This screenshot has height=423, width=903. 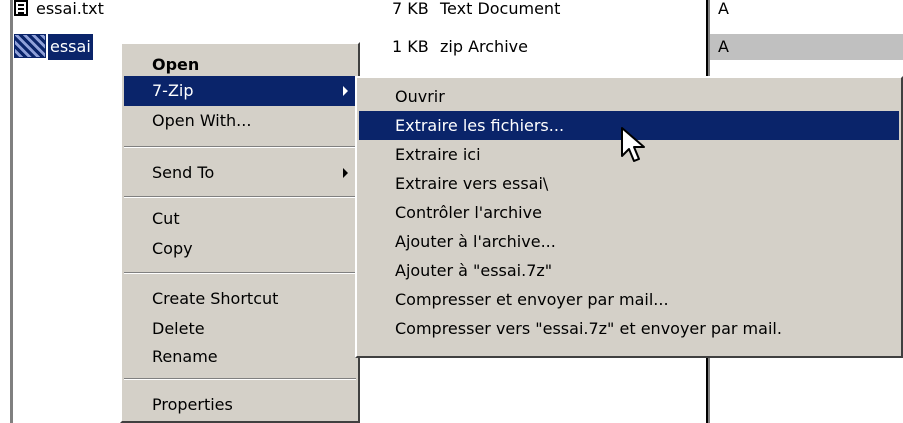 What do you see at coordinates (633, 144) in the screenshot?
I see `mouse-cursor-icon` at bounding box center [633, 144].